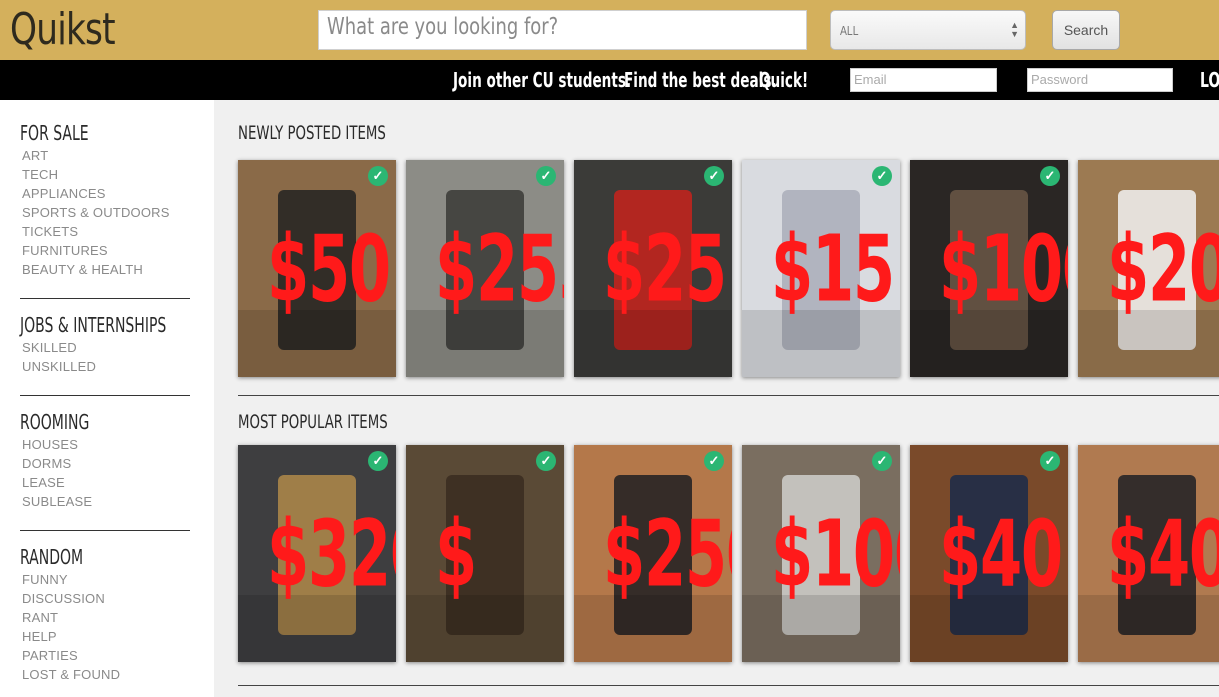 This screenshot has width=1219, height=697. Describe the element at coordinates (54, 422) in the screenshot. I see `sidebar-heading: ROOMING` at that location.